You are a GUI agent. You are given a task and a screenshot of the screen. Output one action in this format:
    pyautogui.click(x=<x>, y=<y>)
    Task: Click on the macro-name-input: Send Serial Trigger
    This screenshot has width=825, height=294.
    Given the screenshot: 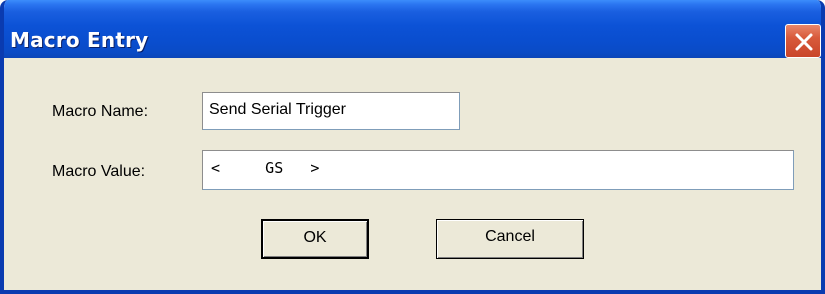 What is the action you would take?
    pyautogui.click(x=331, y=111)
    